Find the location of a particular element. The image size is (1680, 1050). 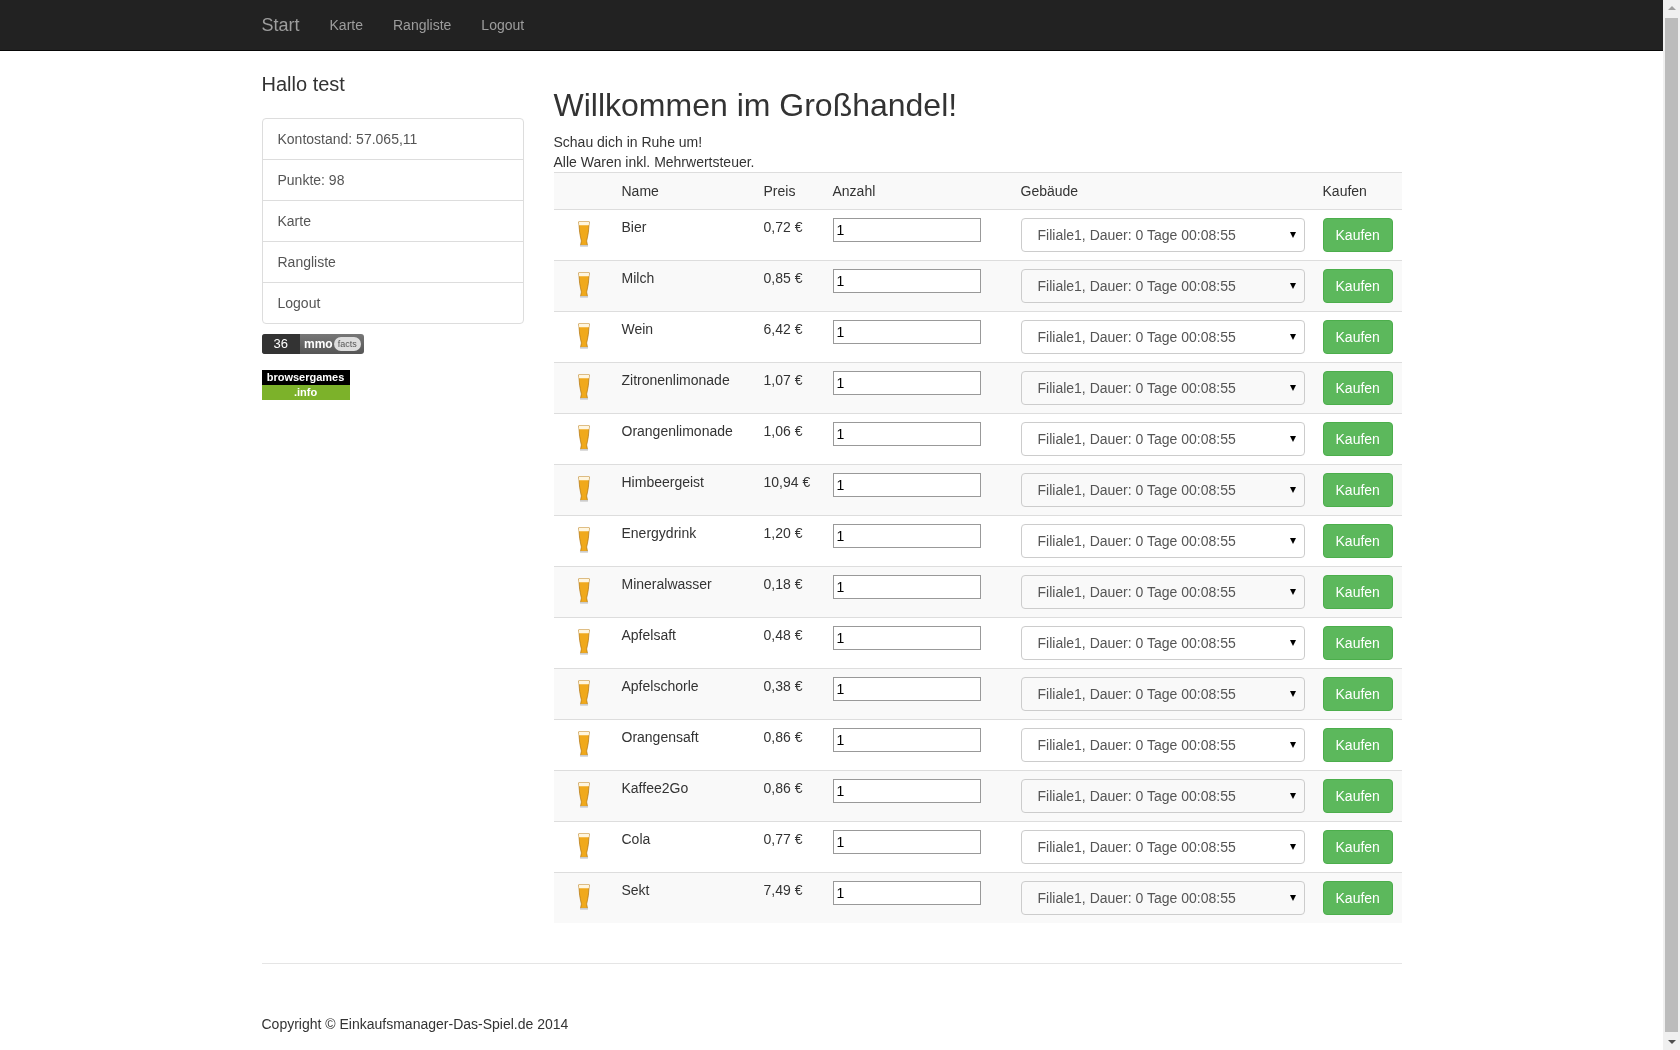

badge-label: mmo is located at coordinates (318, 344).